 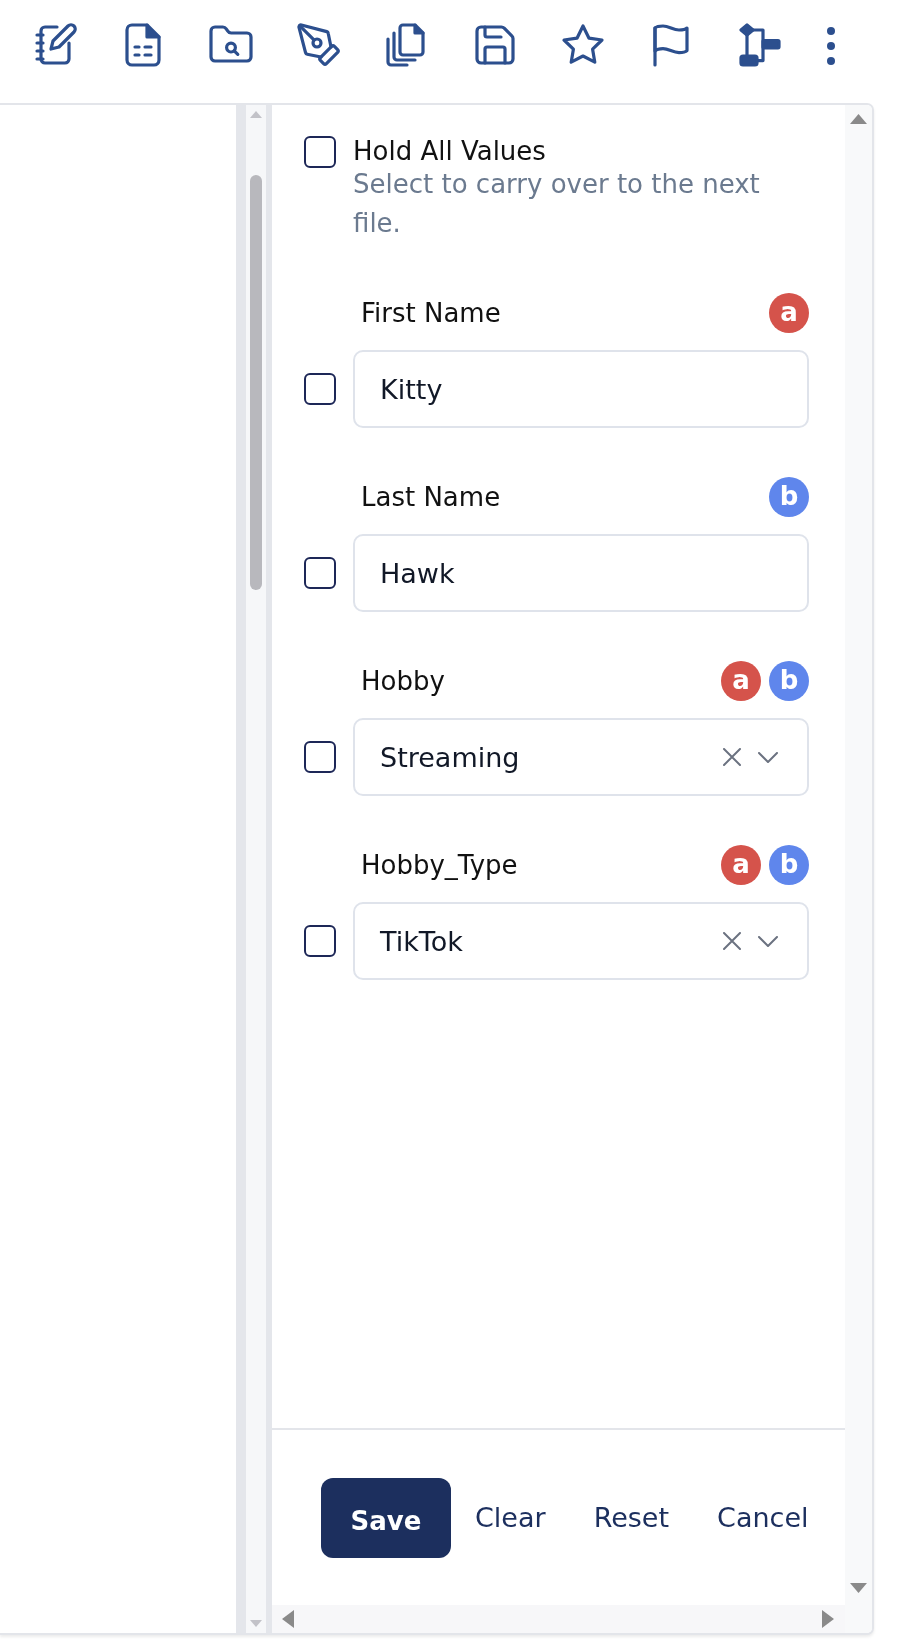 I want to click on notebook-pencil-icon, so click(x=55, y=45).